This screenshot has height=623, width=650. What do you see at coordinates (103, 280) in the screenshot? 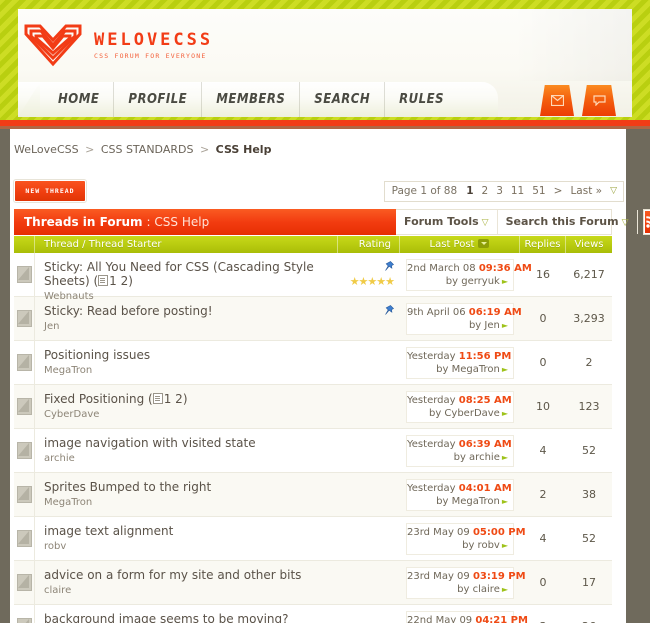
I see `multipage-icon` at bounding box center [103, 280].